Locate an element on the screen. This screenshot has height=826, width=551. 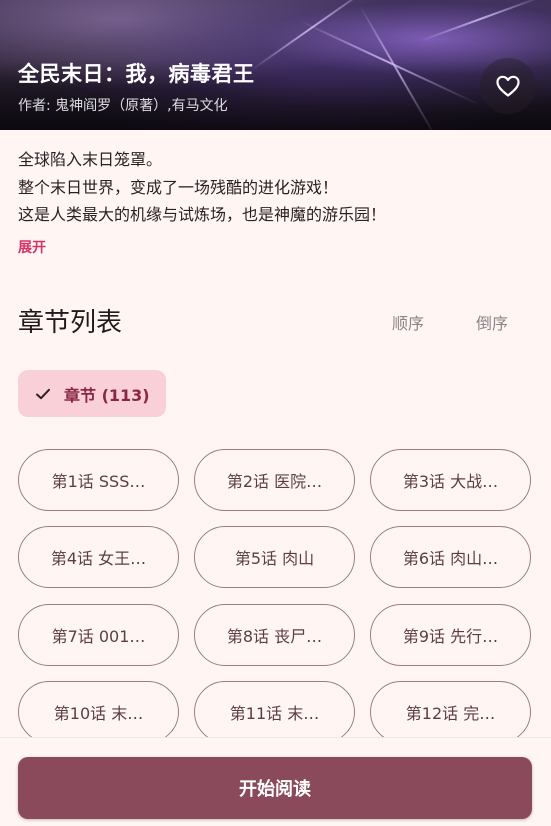
description-line: 这是人类最大的机缘与试炼场，也是神魔的游乐园！ is located at coordinates (202, 214).